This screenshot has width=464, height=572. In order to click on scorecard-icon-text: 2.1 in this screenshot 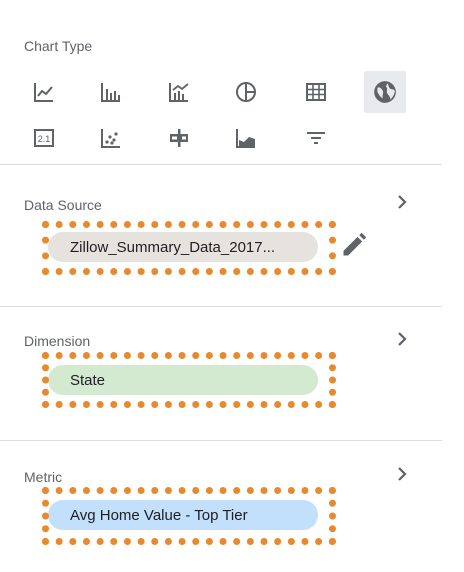, I will do `click(44, 139)`.